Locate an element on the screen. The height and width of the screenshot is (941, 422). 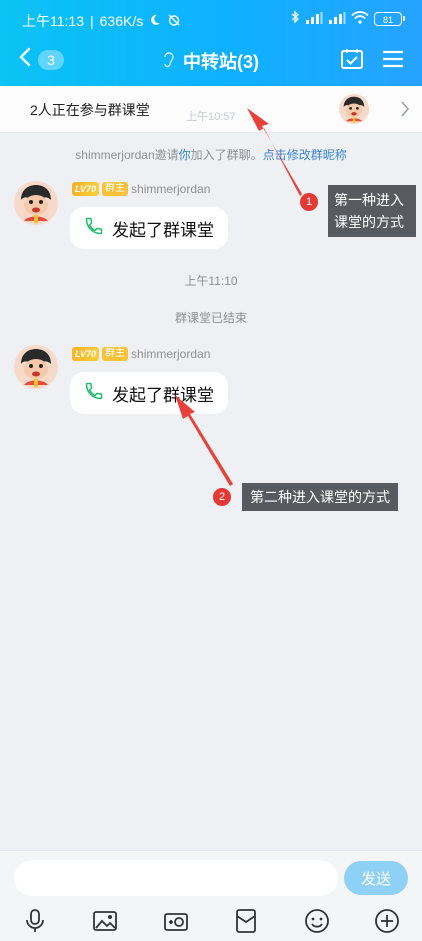
emoji-icon is located at coordinates (317, 921).